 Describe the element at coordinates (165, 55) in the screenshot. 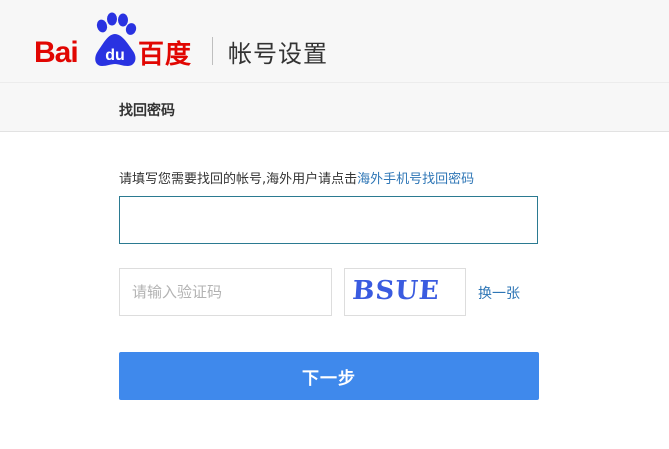

I see `logo-text-baidu: 百度` at that location.